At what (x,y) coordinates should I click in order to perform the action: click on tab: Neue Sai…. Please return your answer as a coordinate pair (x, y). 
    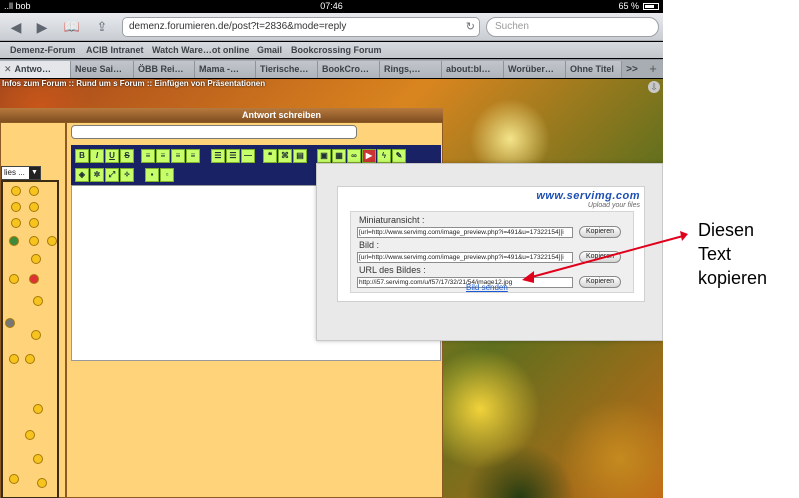
    Looking at the image, I should click on (102, 69).